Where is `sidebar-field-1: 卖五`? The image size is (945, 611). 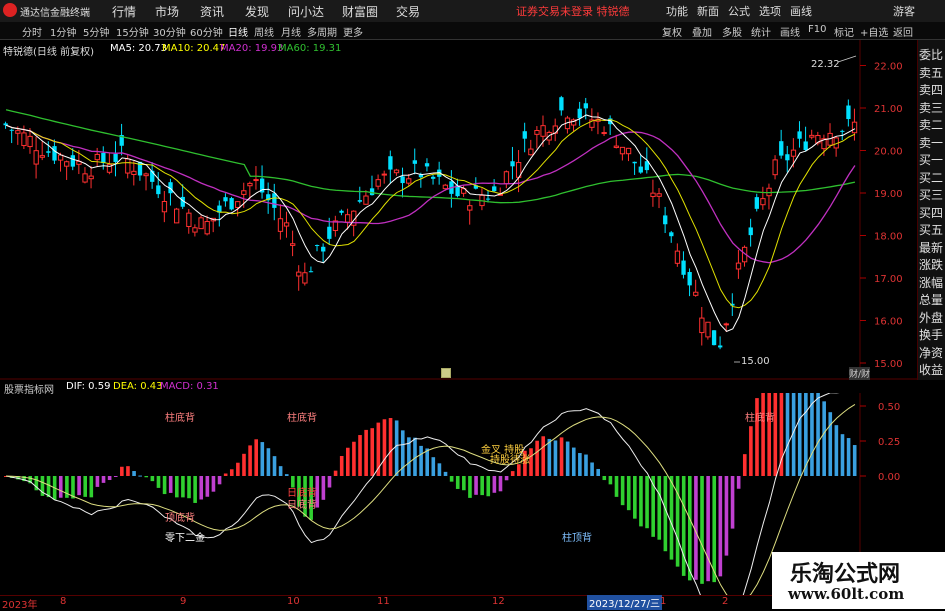
sidebar-field-1: 卖五 is located at coordinates (931, 72).